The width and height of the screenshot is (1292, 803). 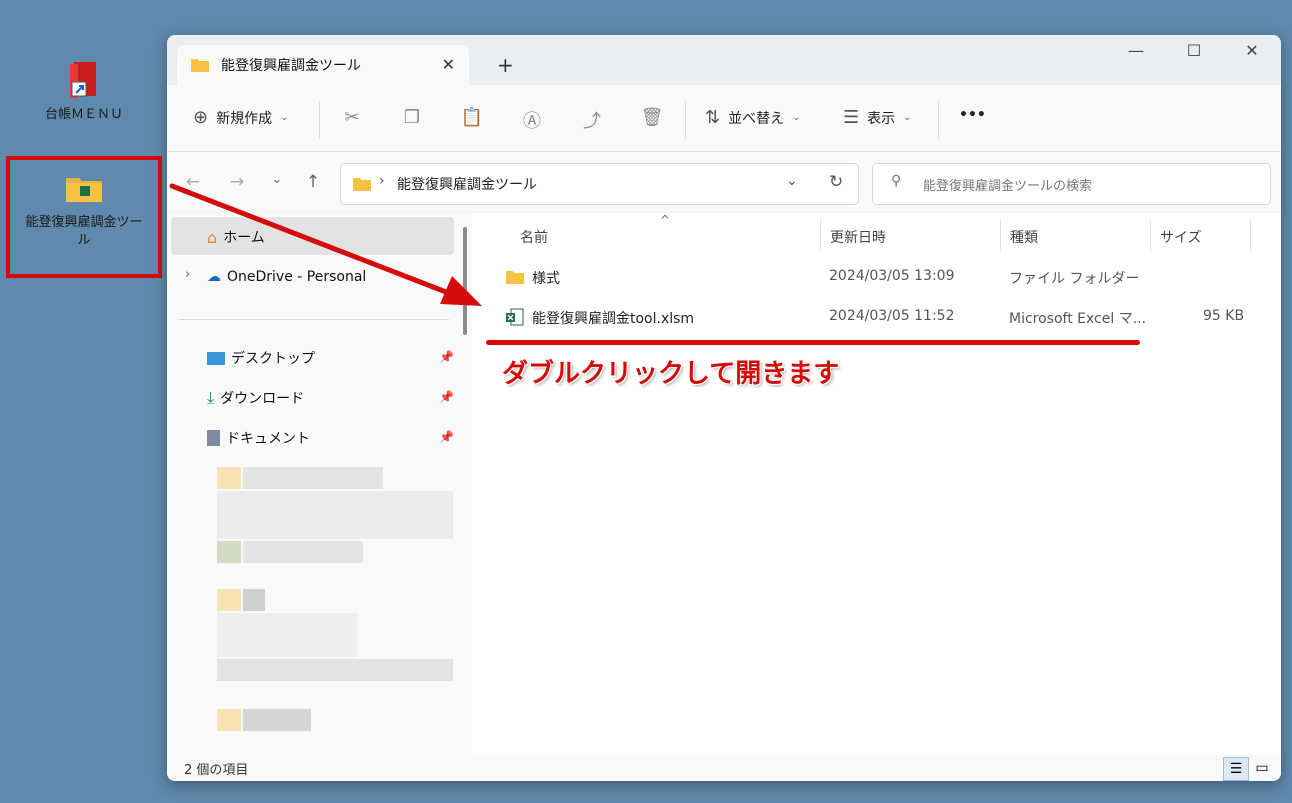 I want to click on sort-label: 並べ替え, so click(x=756, y=118).